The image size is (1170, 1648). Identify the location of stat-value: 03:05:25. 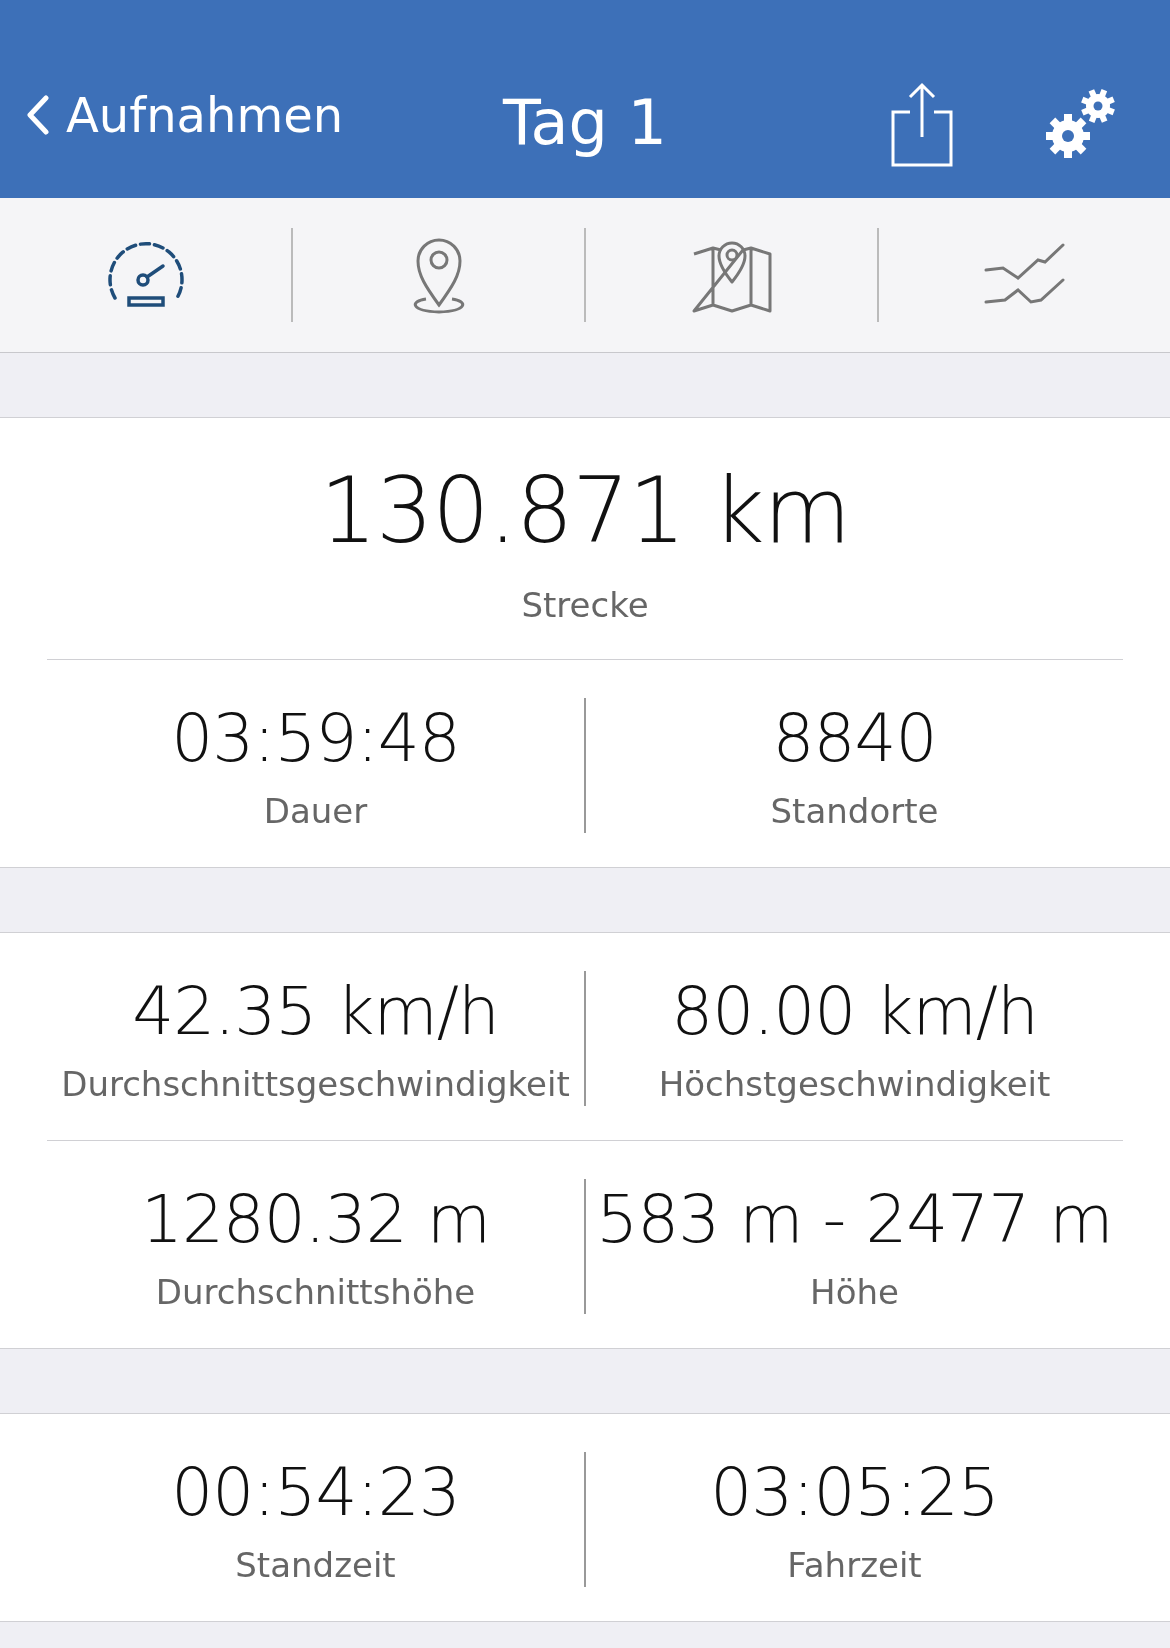
(854, 1492).